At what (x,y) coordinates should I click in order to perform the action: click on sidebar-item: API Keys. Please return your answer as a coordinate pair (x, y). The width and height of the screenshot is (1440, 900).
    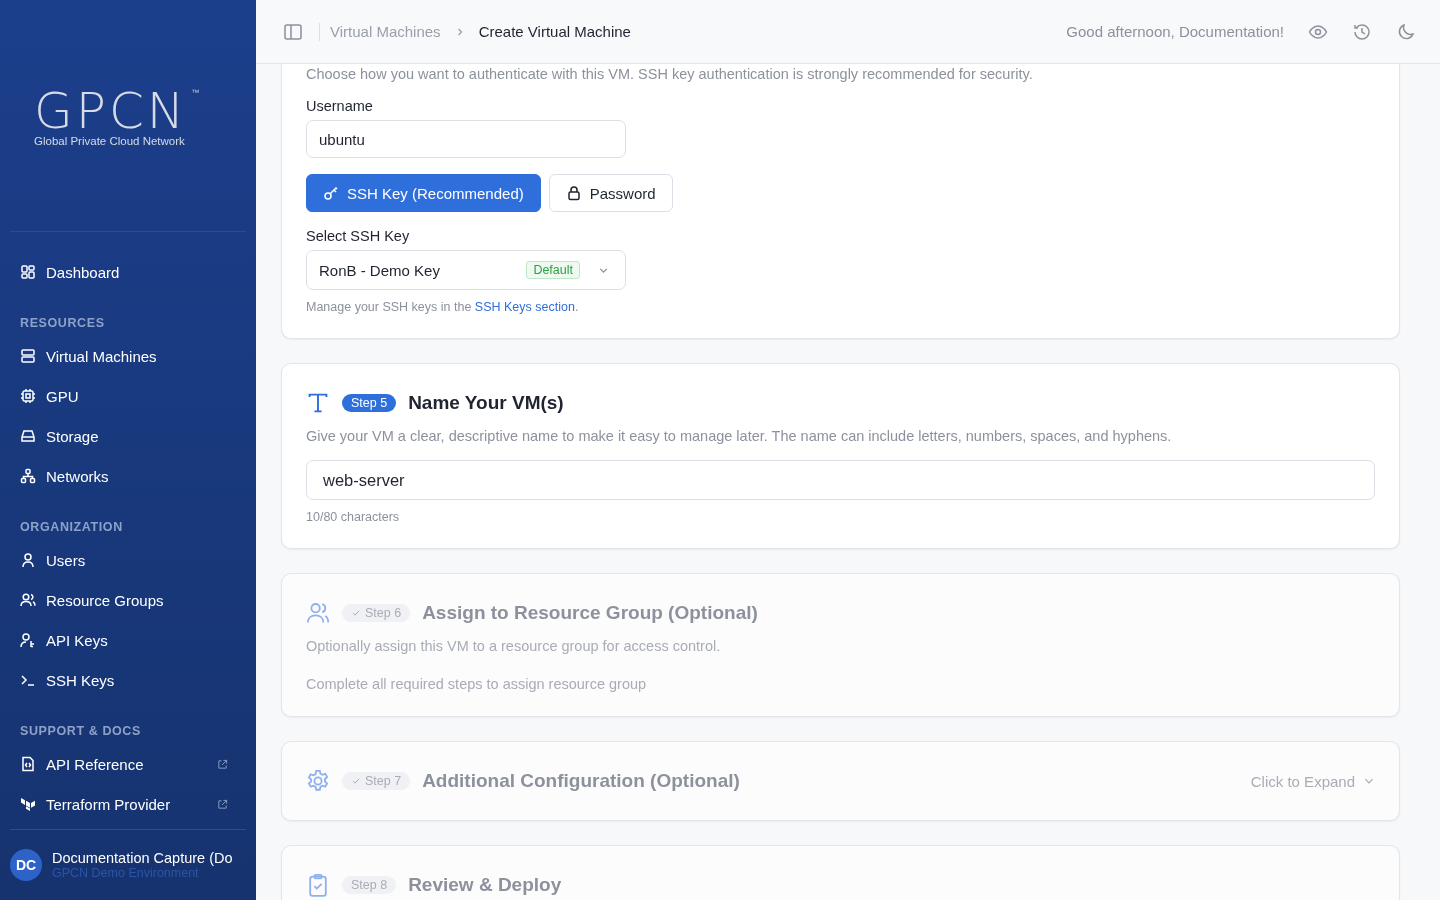
    Looking at the image, I should click on (128, 640).